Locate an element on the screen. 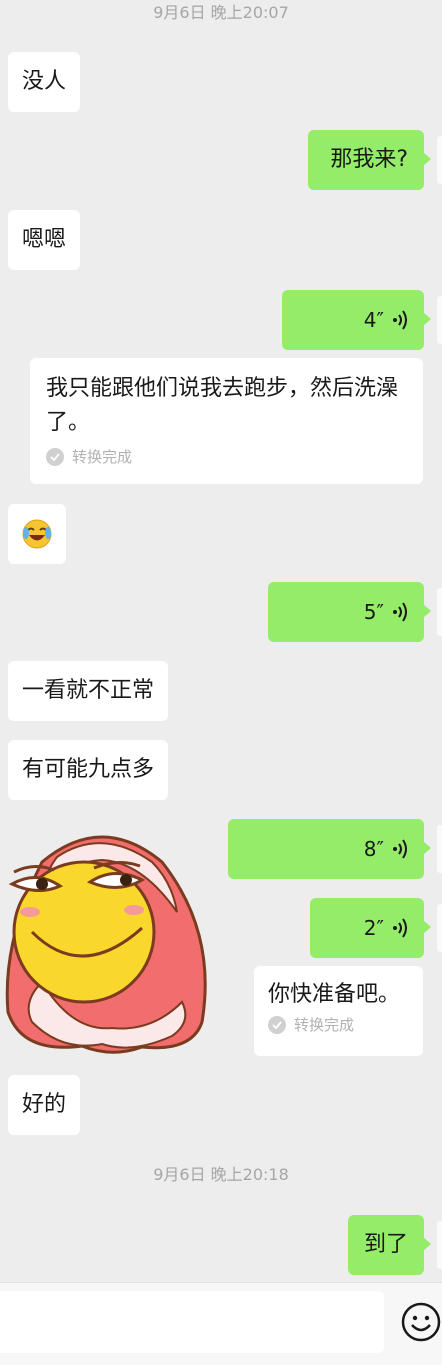 This screenshot has width=442, height=1365. transcript-text: 我只能跟他们说我去跑步，然后洗澡了。 is located at coordinates (222, 405).